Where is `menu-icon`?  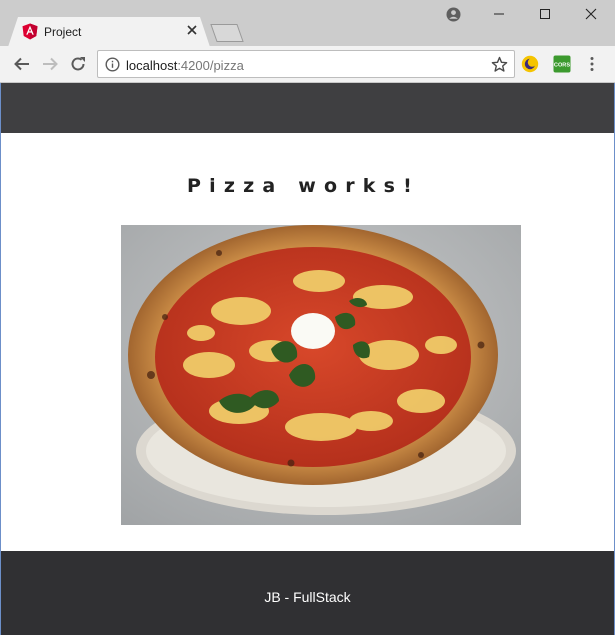
menu-icon is located at coordinates (592, 64).